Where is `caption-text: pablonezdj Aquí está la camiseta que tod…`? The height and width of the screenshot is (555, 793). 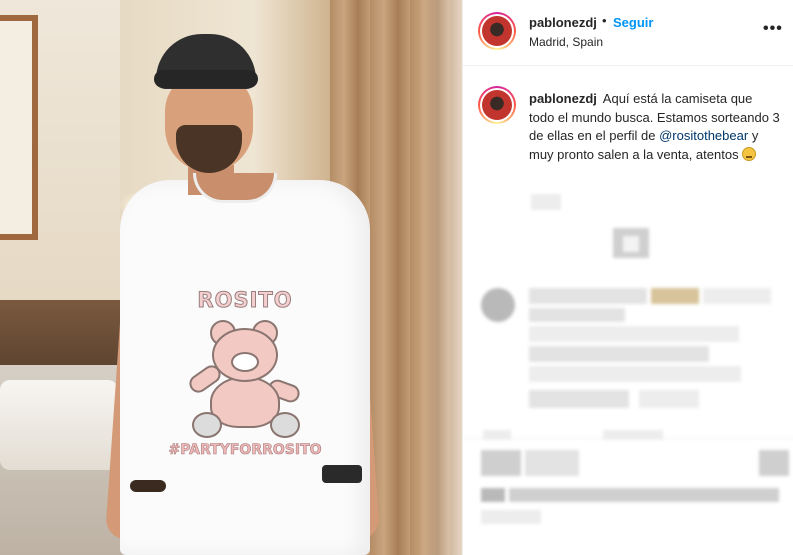 caption-text: pablonezdj Aquí está la camiseta que tod… is located at coordinates (655, 127).